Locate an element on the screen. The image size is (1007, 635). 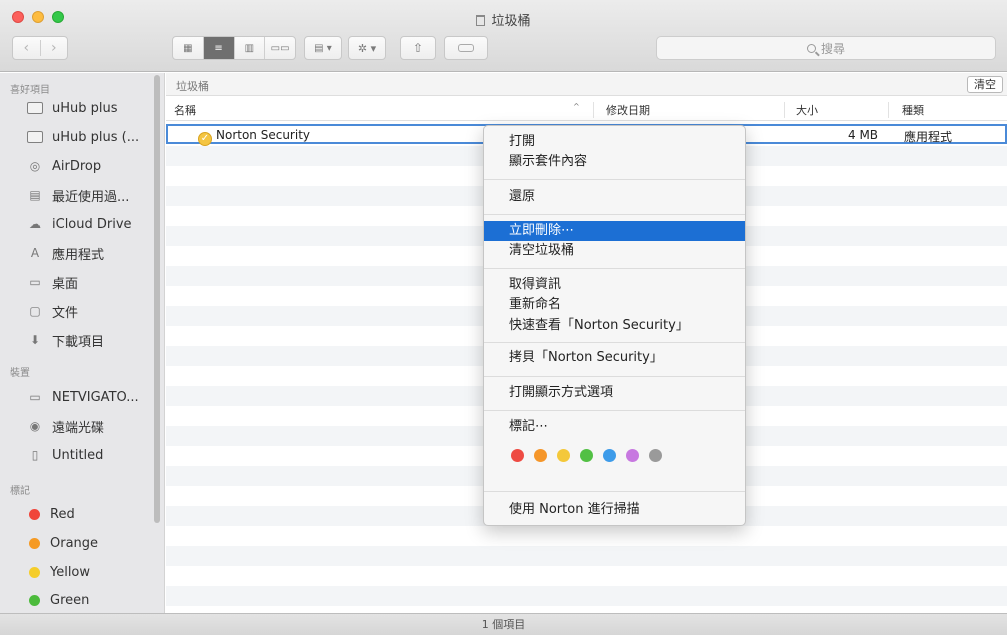
sidebar-item-icloud-drive: ☁ iCloud Drive is located at coordinates (90, 224).